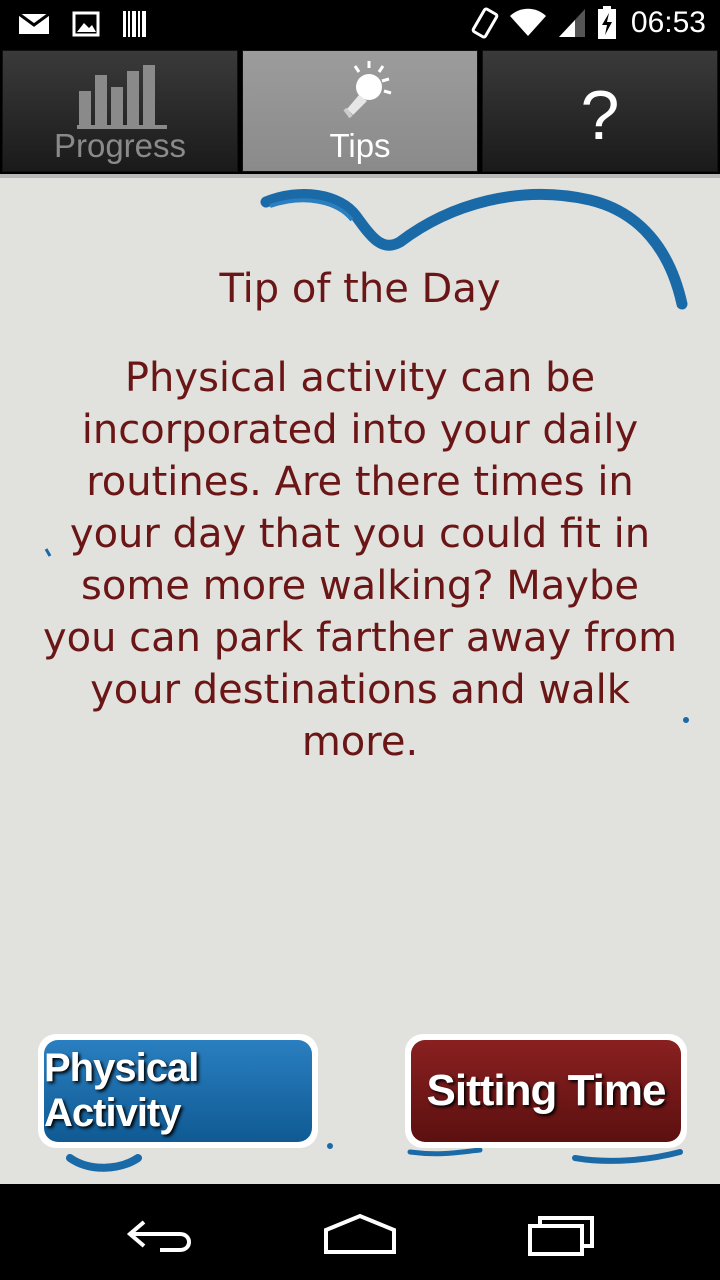  What do you see at coordinates (561, 1235) in the screenshot?
I see `recent-apps-icon` at bounding box center [561, 1235].